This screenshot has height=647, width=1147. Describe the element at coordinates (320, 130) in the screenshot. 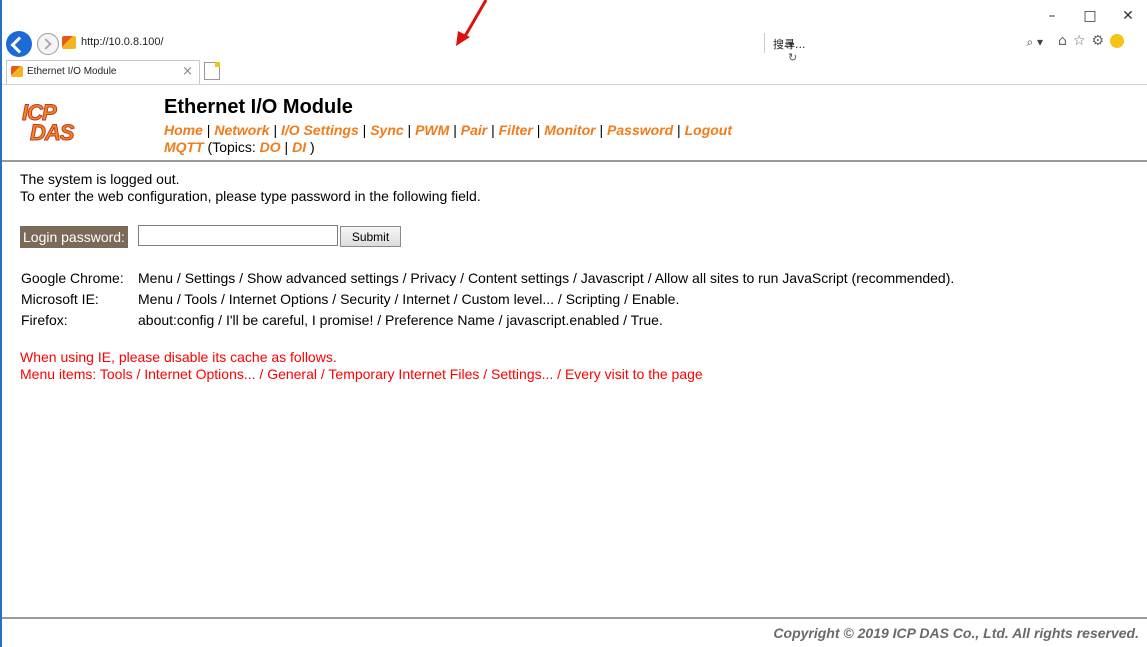

I see `nav-io-settings-link: I/O Settings` at that location.